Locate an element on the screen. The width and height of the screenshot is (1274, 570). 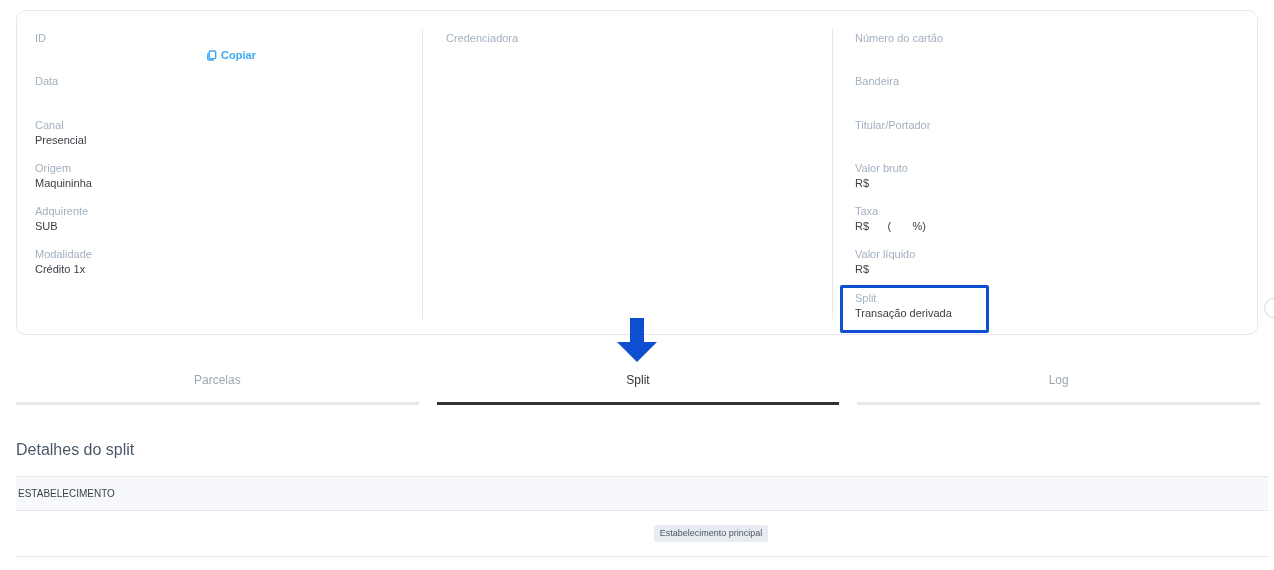
tab: Log is located at coordinates (1058, 382).